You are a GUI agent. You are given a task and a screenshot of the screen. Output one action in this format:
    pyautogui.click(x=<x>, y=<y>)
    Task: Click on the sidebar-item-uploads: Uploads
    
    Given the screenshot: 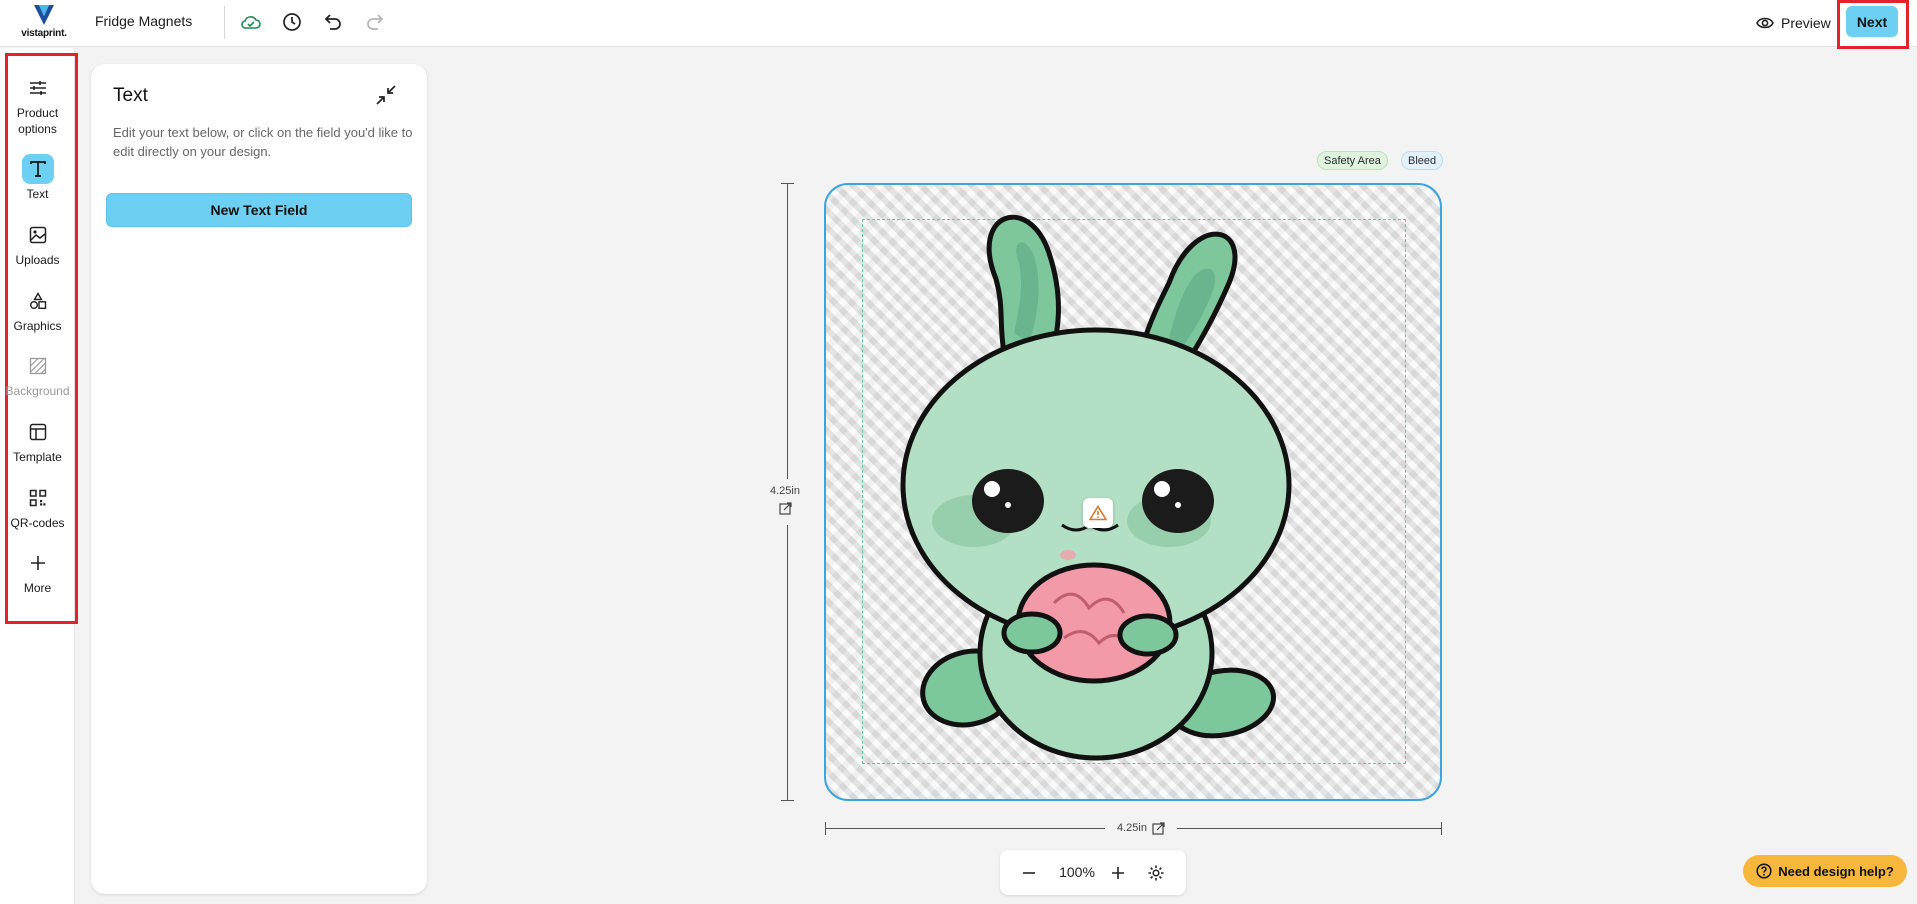 What is the action you would take?
    pyautogui.click(x=37, y=244)
    